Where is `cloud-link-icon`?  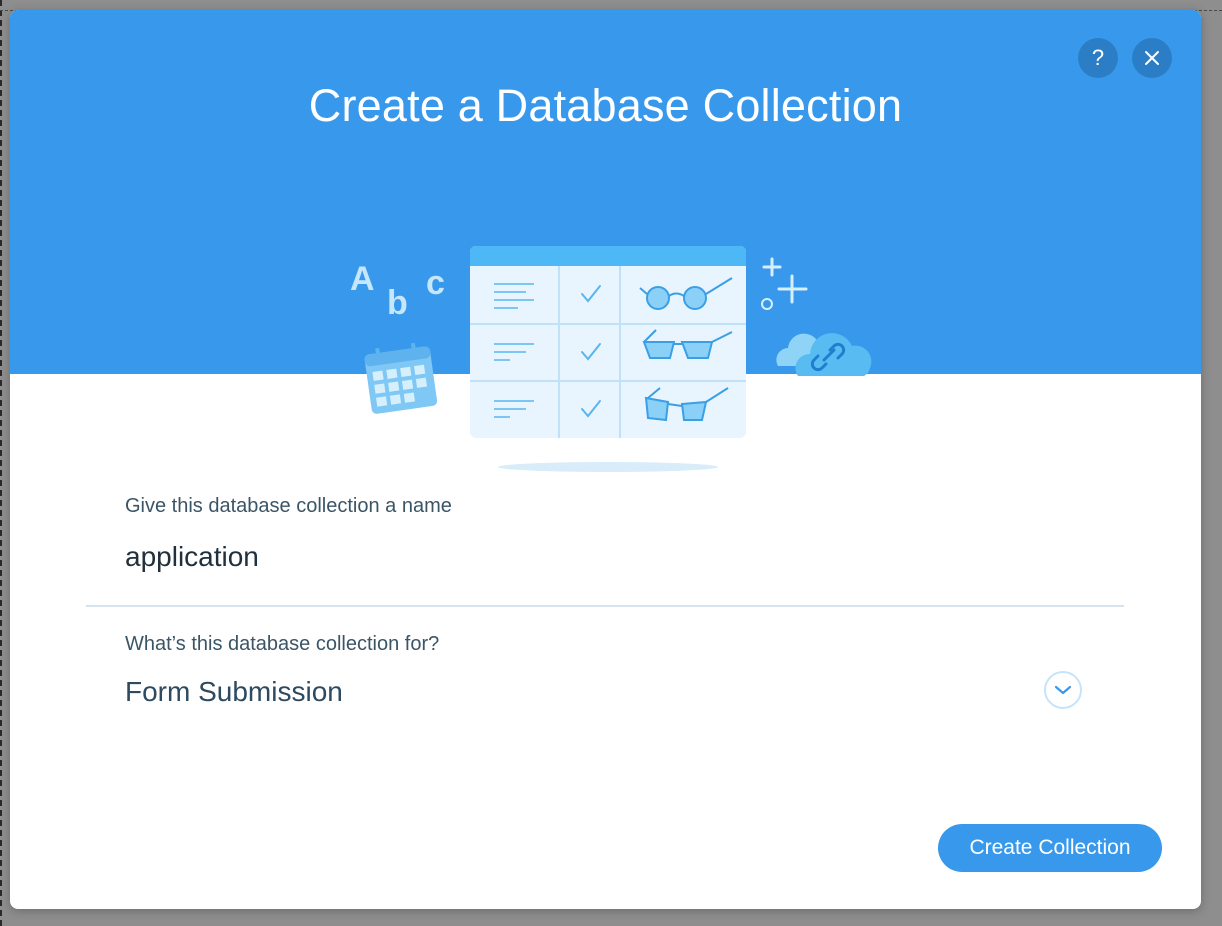 cloud-link-icon is located at coordinates (824, 354).